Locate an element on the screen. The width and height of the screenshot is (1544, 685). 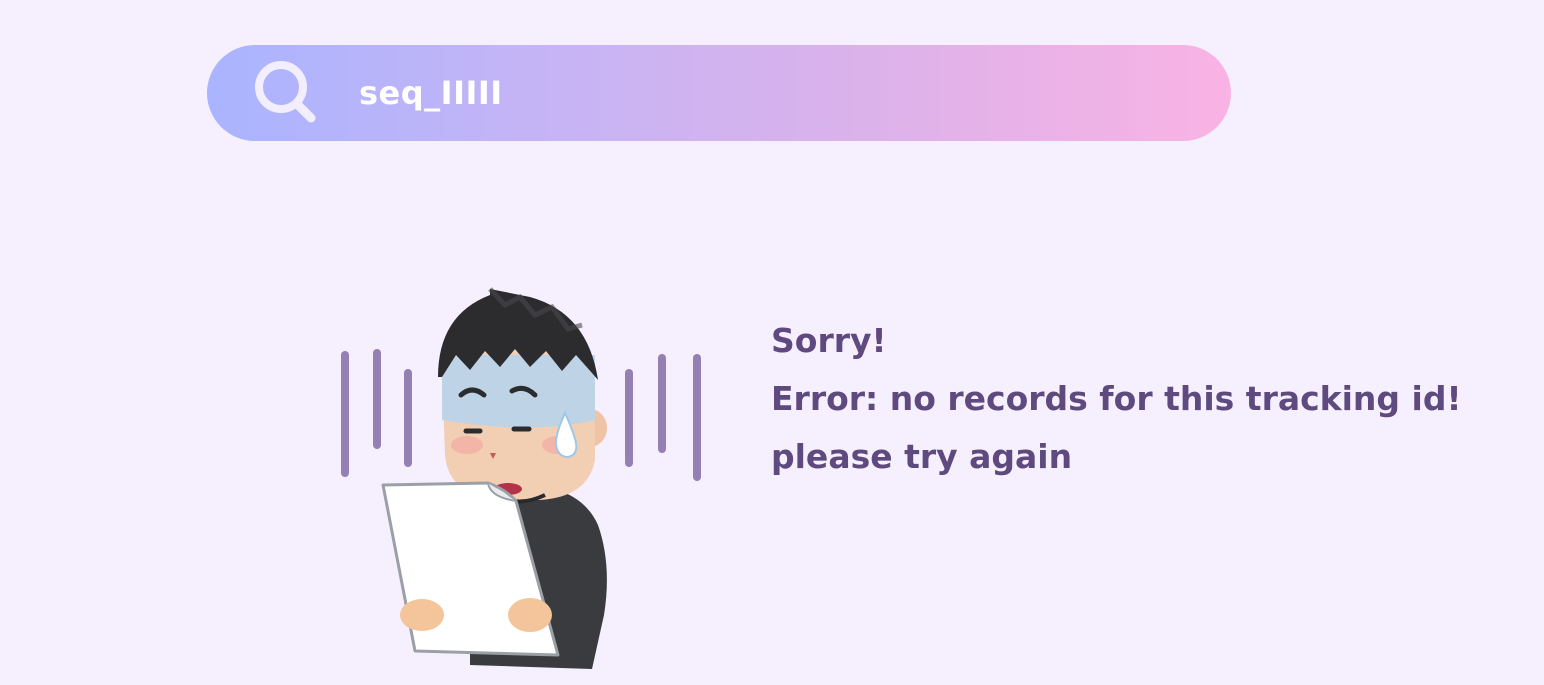
shake-lines-right is located at coordinates (663, 417).